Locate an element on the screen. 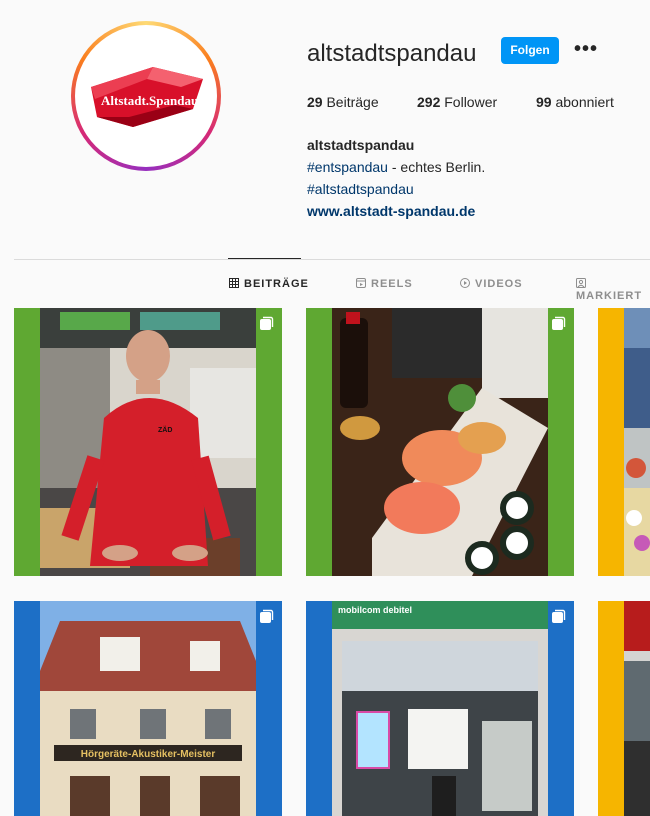 The width and height of the screenshot is (650, 816). tab-reels: REELS is located at coordinates (384, 284).